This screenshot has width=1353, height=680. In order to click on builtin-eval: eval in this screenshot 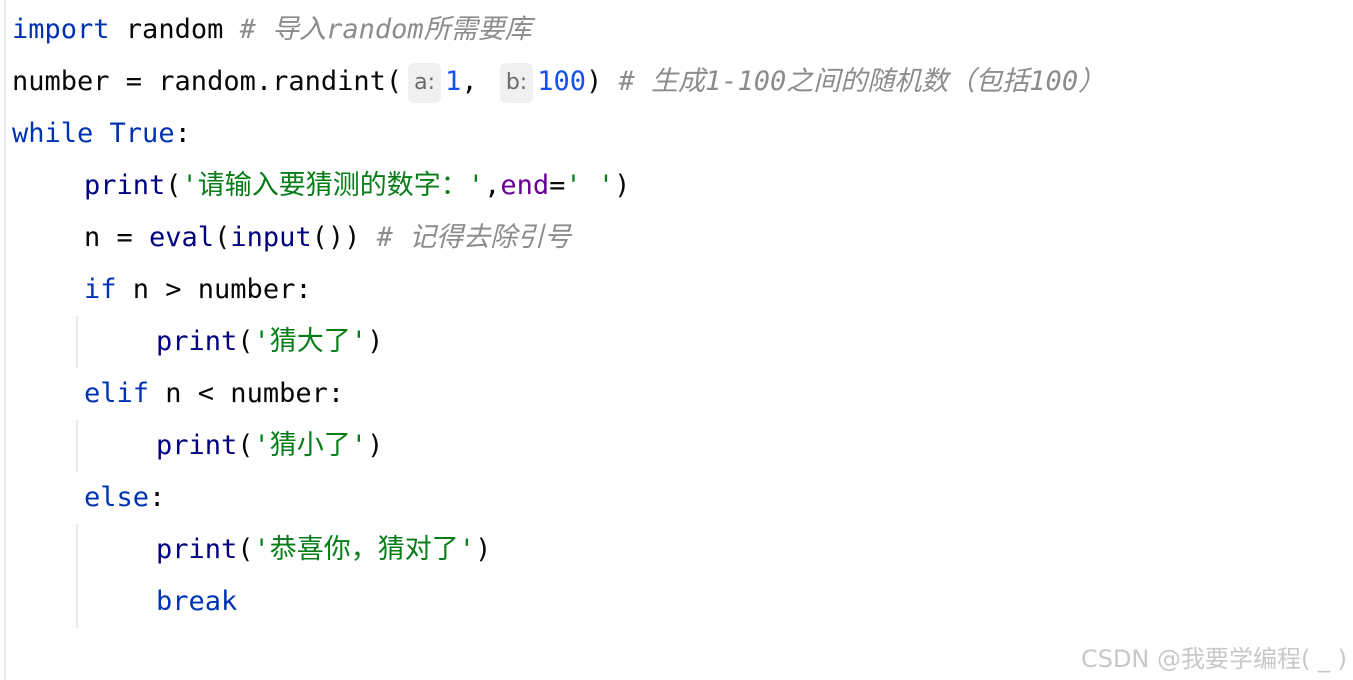, I will do `click(182, 237)`.